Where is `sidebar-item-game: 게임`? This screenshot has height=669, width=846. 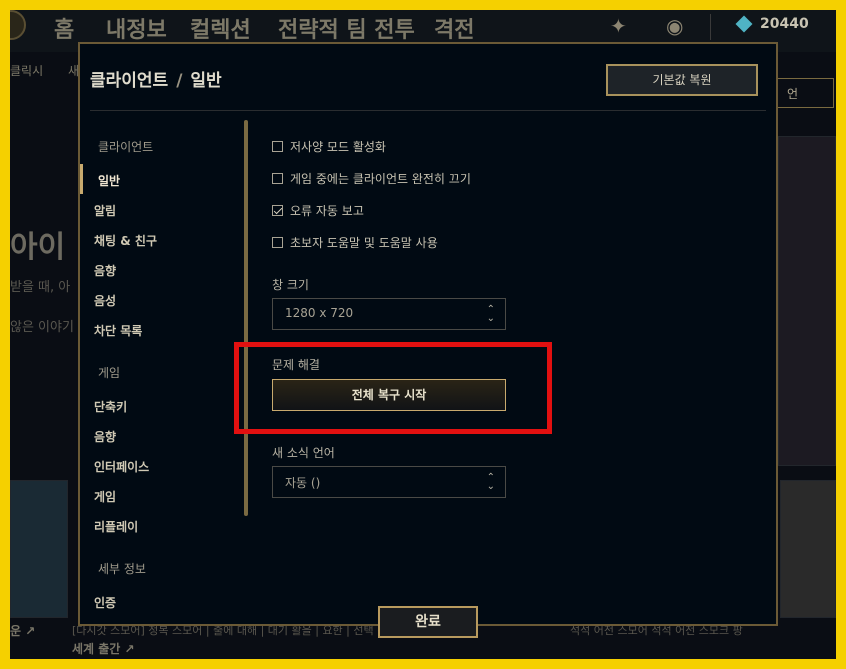
sidebar-item-game: 게임 is located at coordinates (105, 496).